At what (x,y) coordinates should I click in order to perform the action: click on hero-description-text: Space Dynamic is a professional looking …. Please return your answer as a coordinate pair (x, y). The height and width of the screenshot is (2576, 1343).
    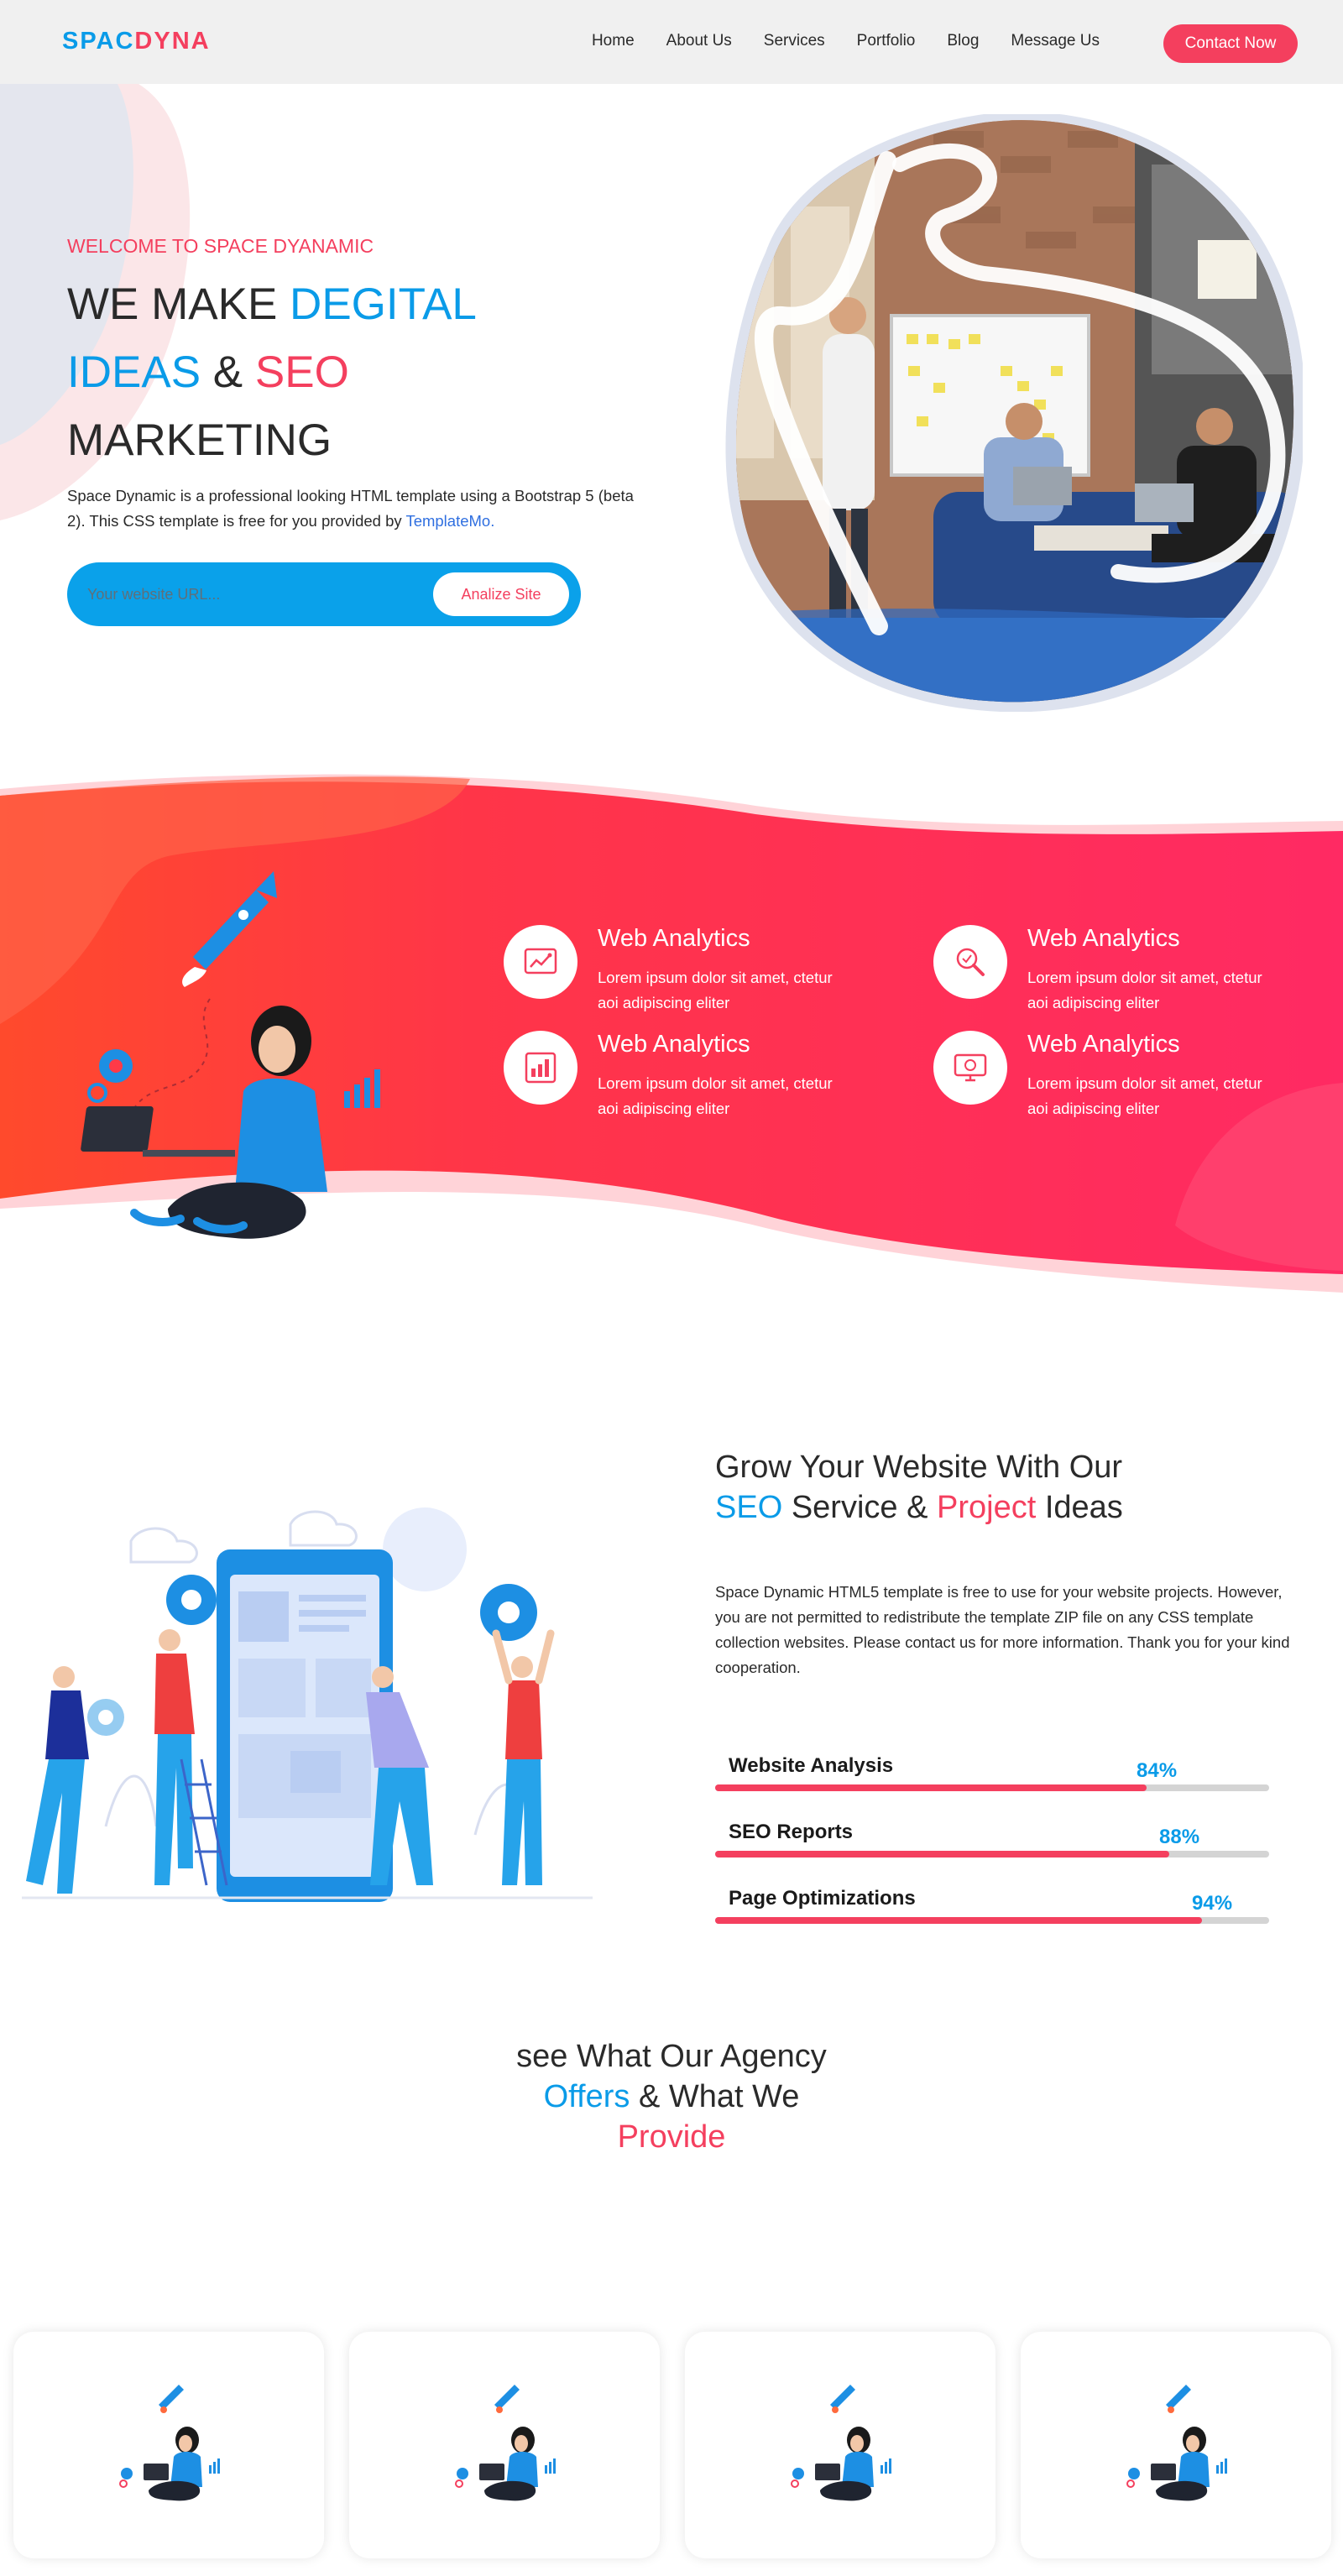
    Looking at the image, I should click on (350, 508).